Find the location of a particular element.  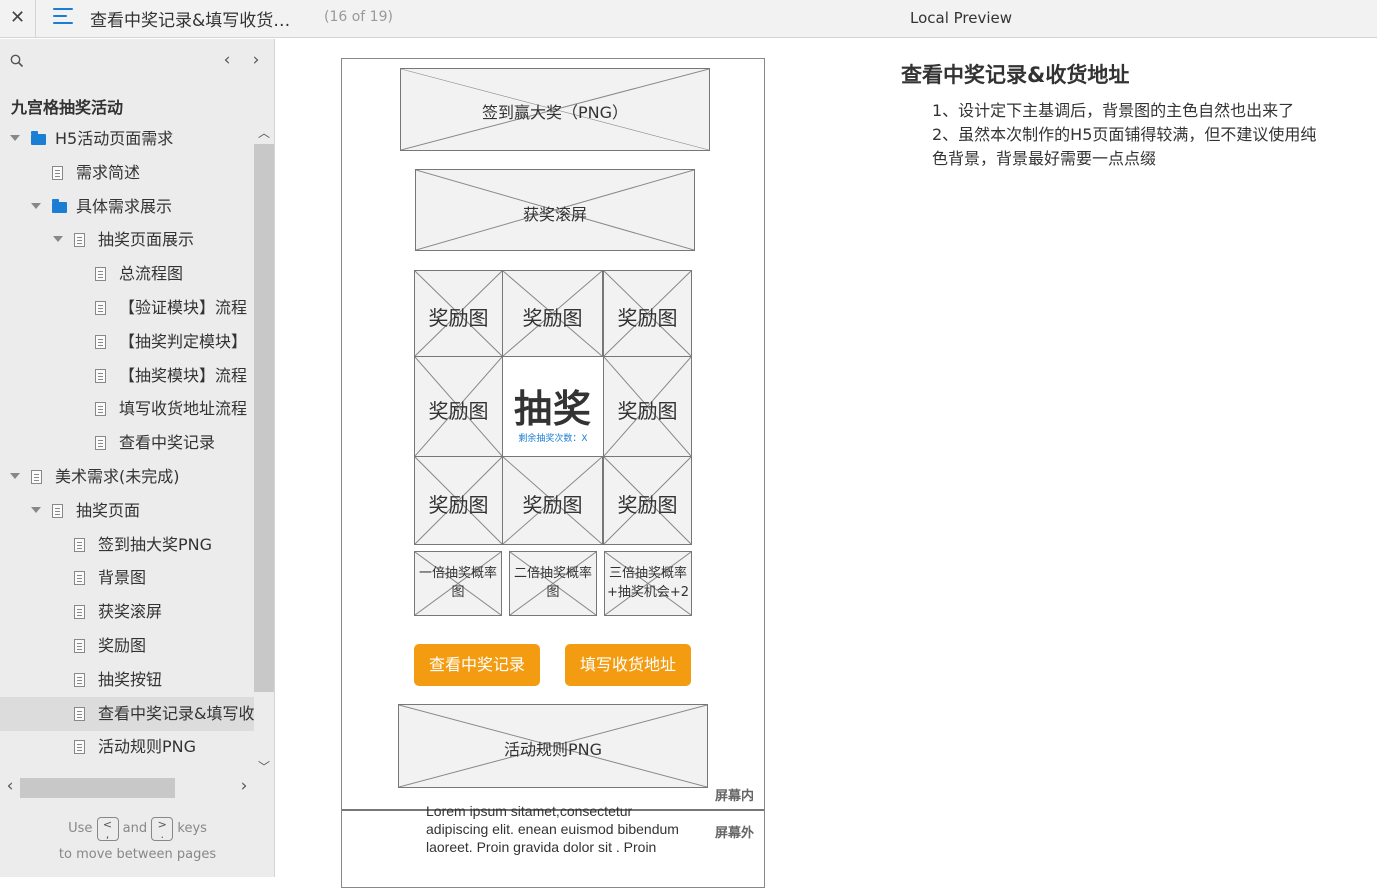

tree-item: 获奖滚屏 is located at coordinates (127, 612).